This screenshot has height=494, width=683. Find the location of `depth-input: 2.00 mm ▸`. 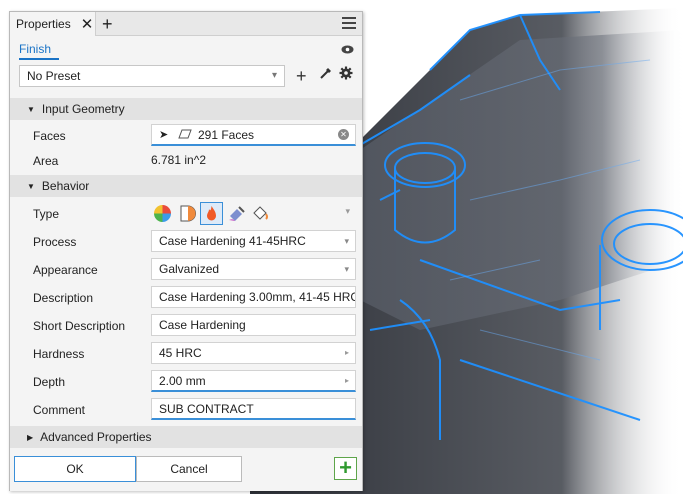

depth-input: 2.00 mm ▸ is located at coordinates (253, 381).